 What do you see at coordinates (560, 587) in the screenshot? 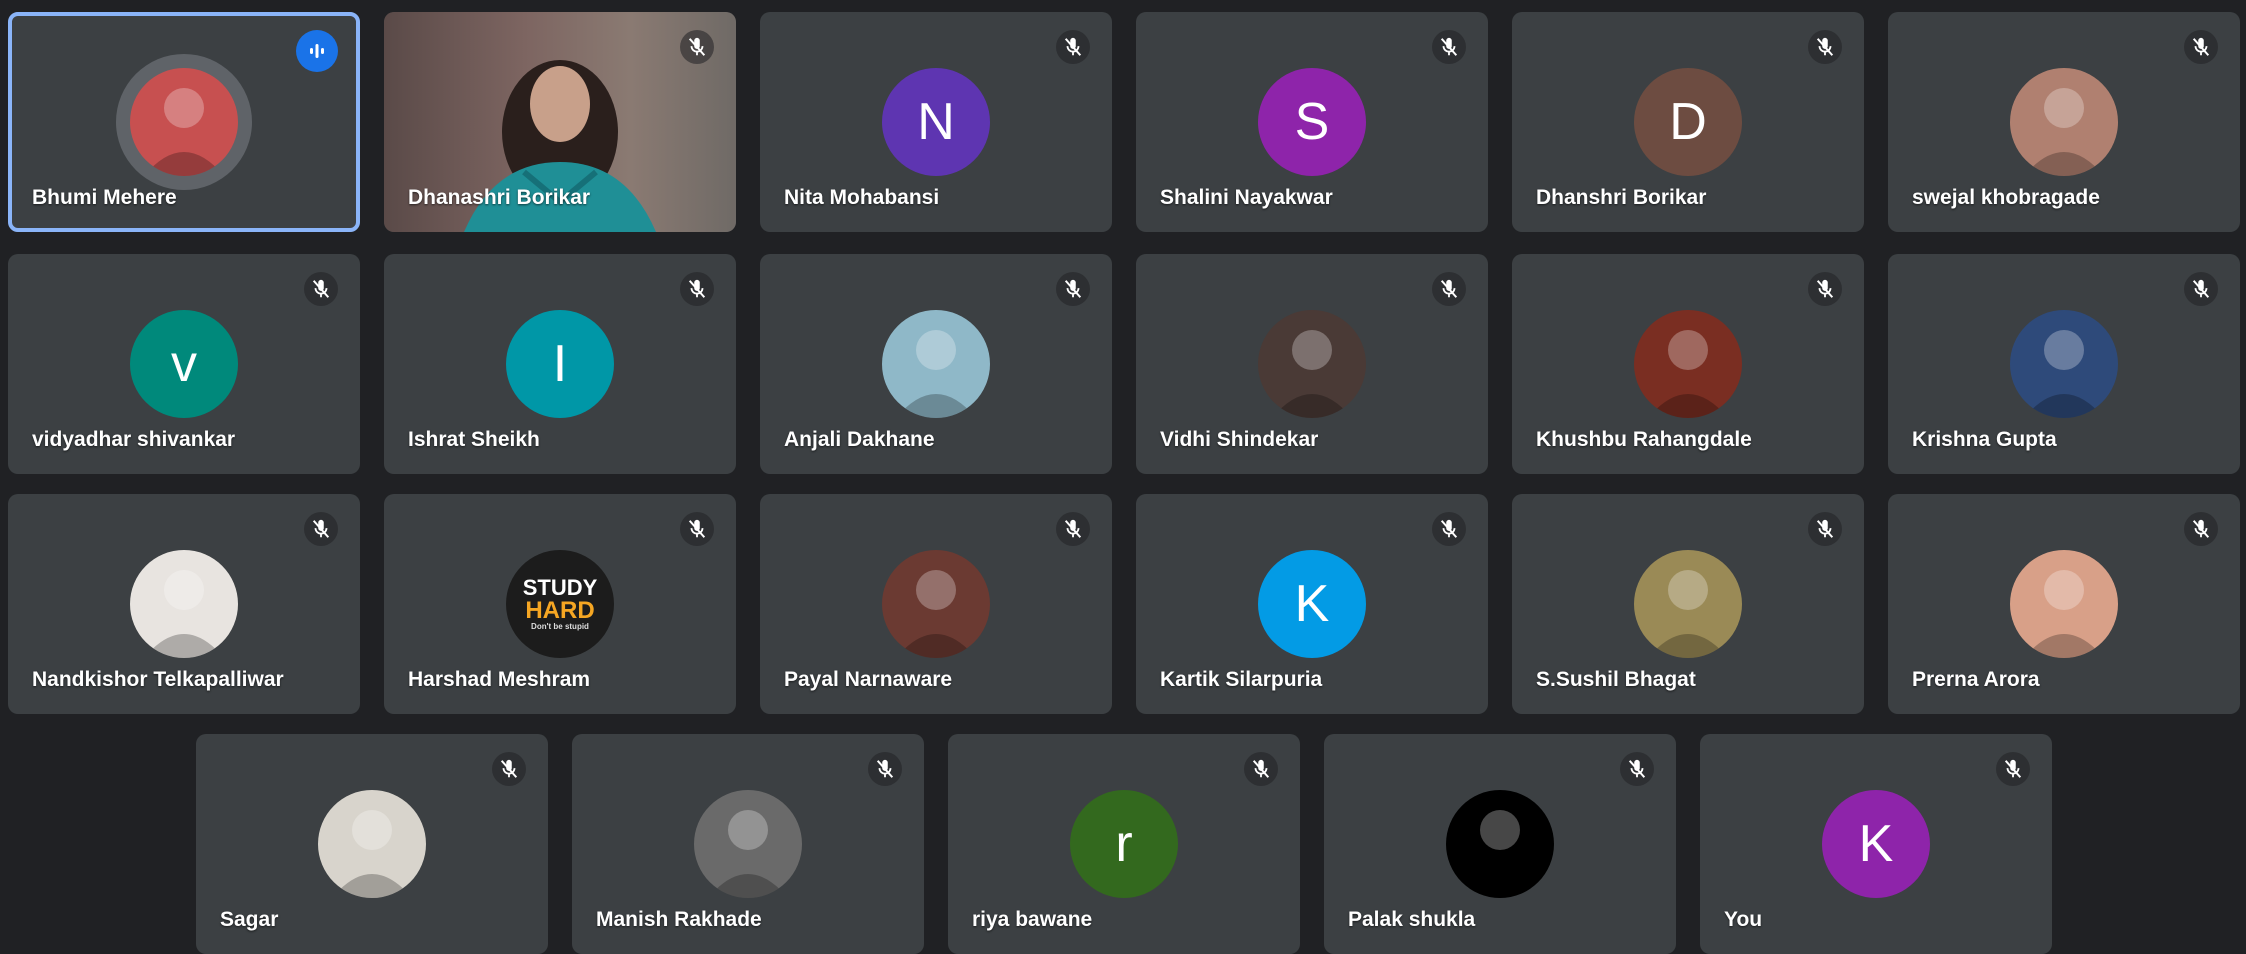
I see `logo-line-1: STUDY` at bounding box center [560, 587].